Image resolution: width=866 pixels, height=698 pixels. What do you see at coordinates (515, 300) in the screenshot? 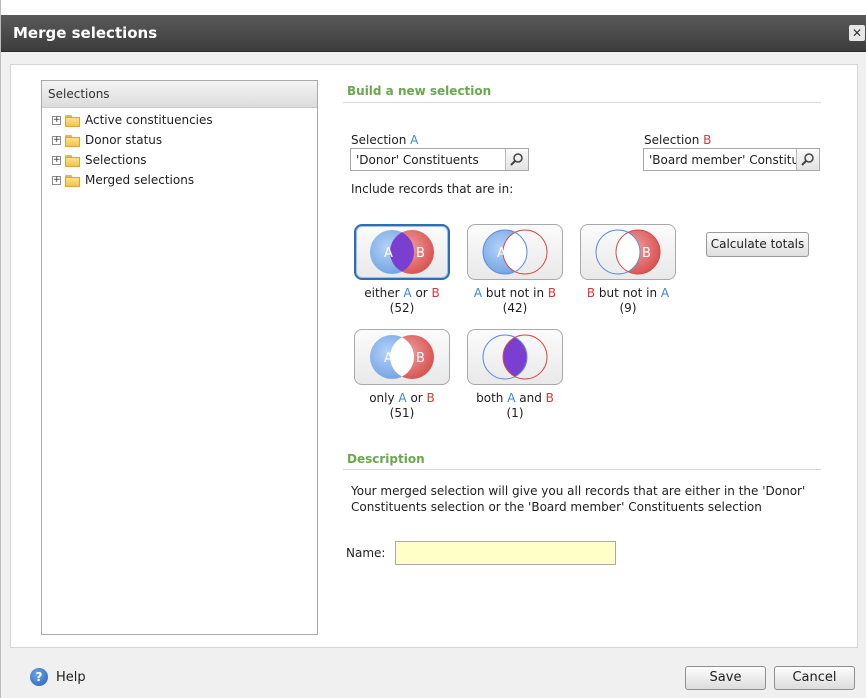
I see `a-but-not-in-b-caption: A but not in B (42)` at bounding box center [515, 300].